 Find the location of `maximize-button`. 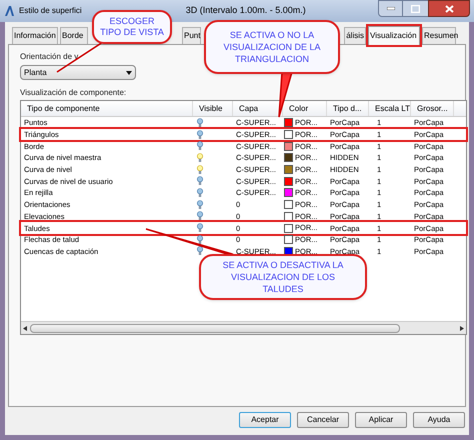

maximize-button is located at coordinates (415, 8).